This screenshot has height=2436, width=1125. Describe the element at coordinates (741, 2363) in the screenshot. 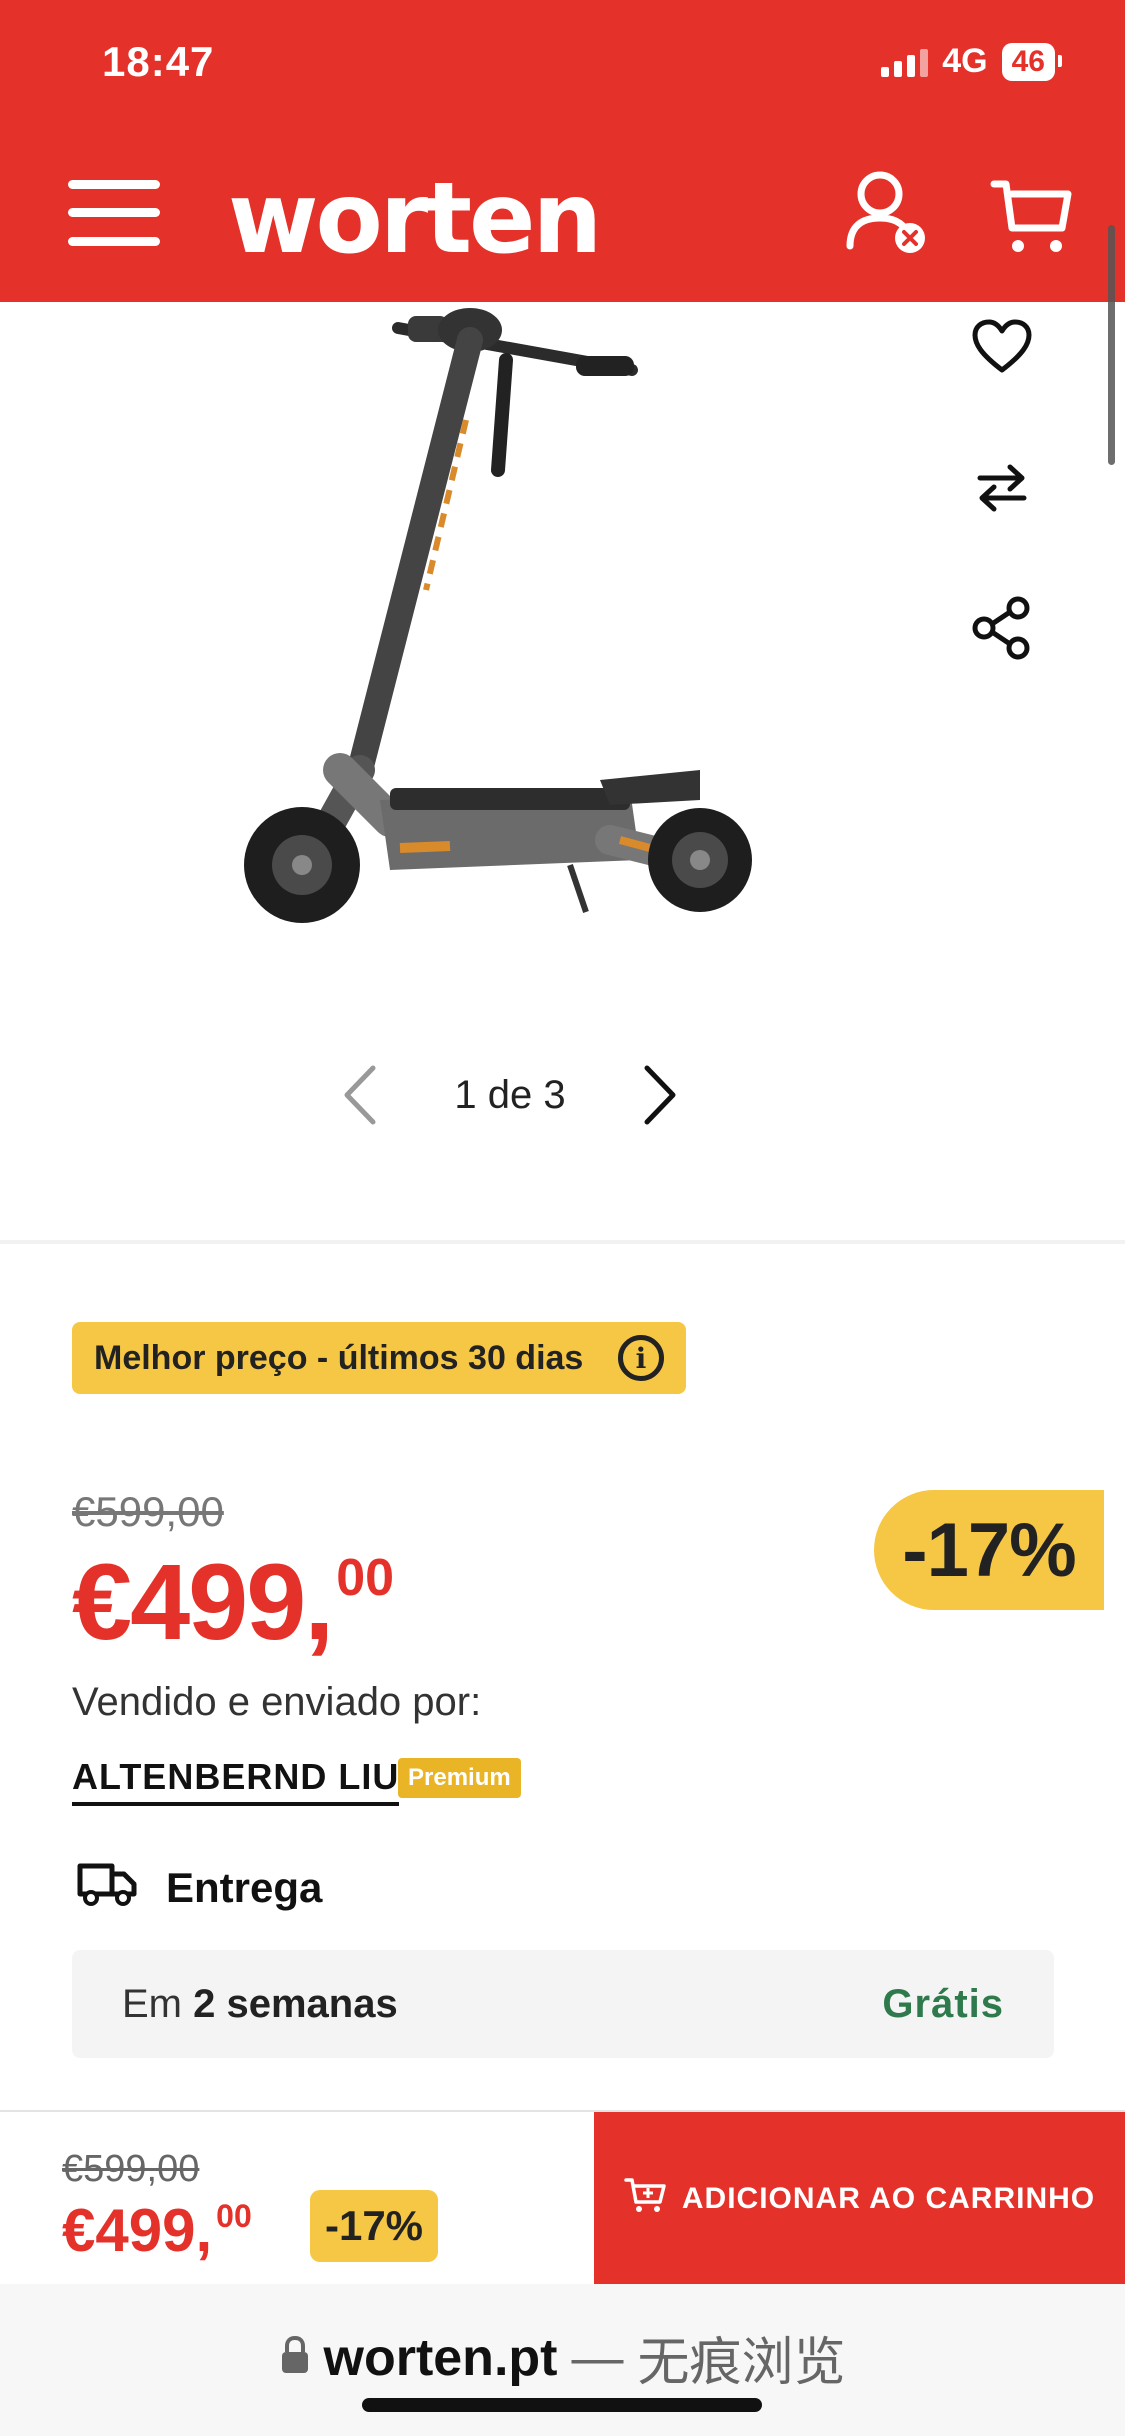

I see `private-mode-label: 无痕浏览` at that location.